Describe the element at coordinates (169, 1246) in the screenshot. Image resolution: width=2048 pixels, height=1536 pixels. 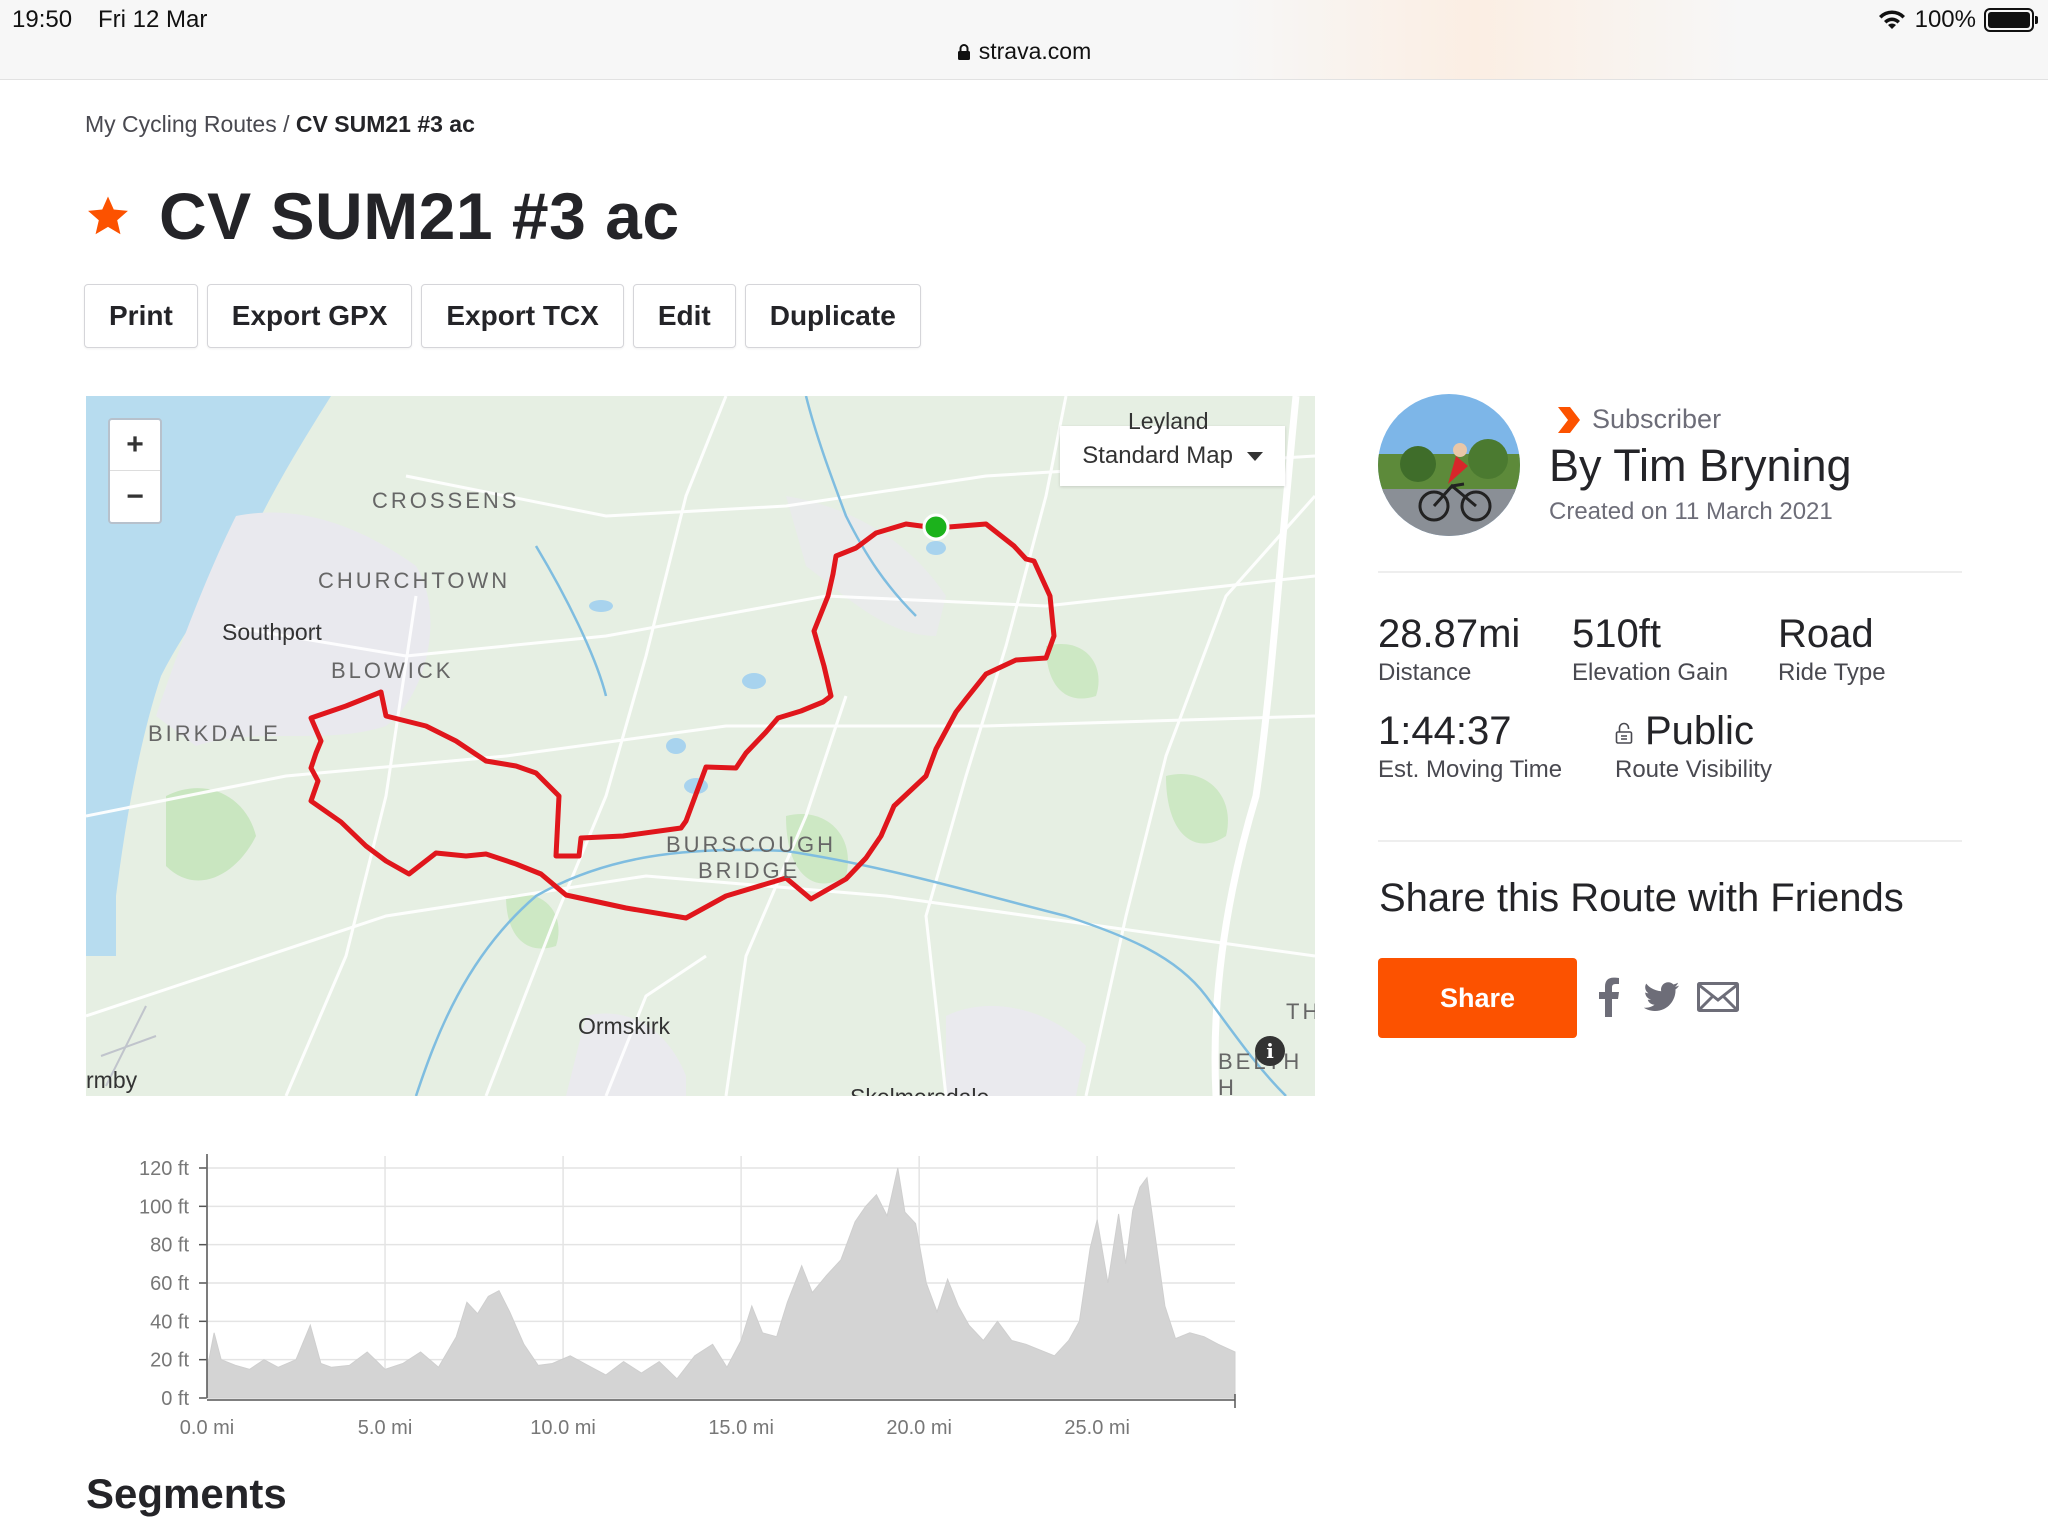
I see `y-tick-label: 80 ft` at that location.